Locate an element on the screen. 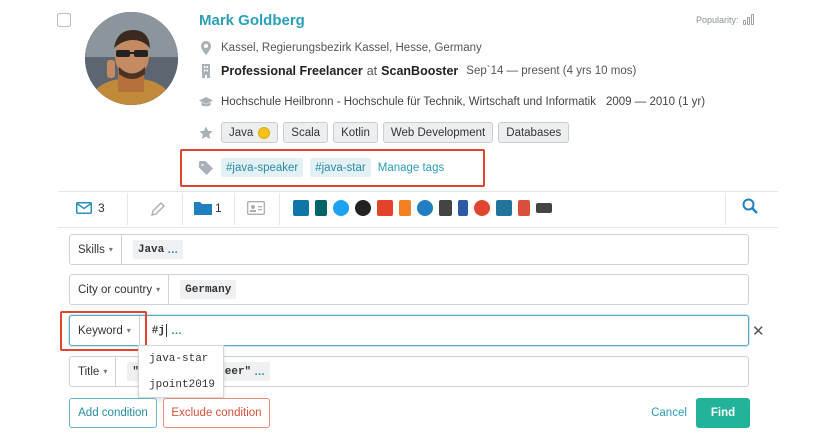 The image size is (823, 433). popularity-label: Popularity: is located at coordinates (717, 20).